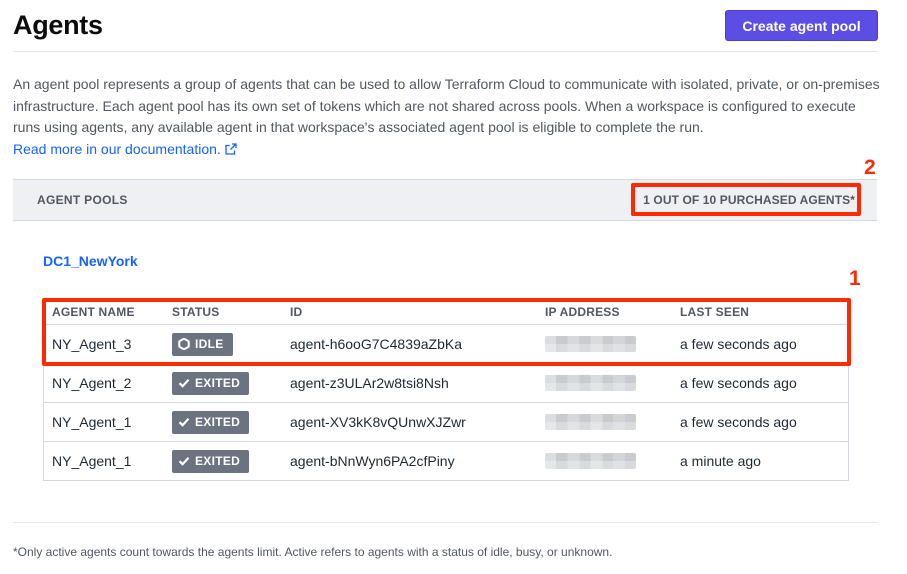 The width and height of the screenshot is (907, 574). What do you see at coordinates (58, 25) in the screenshot?
I see `page-title: Agents` at bounding box center [58, 25].